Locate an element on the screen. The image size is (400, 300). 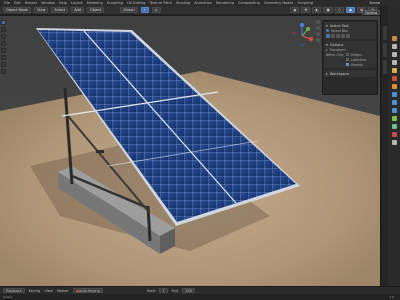
camera-view-icon is located at coordinates (318, 34).